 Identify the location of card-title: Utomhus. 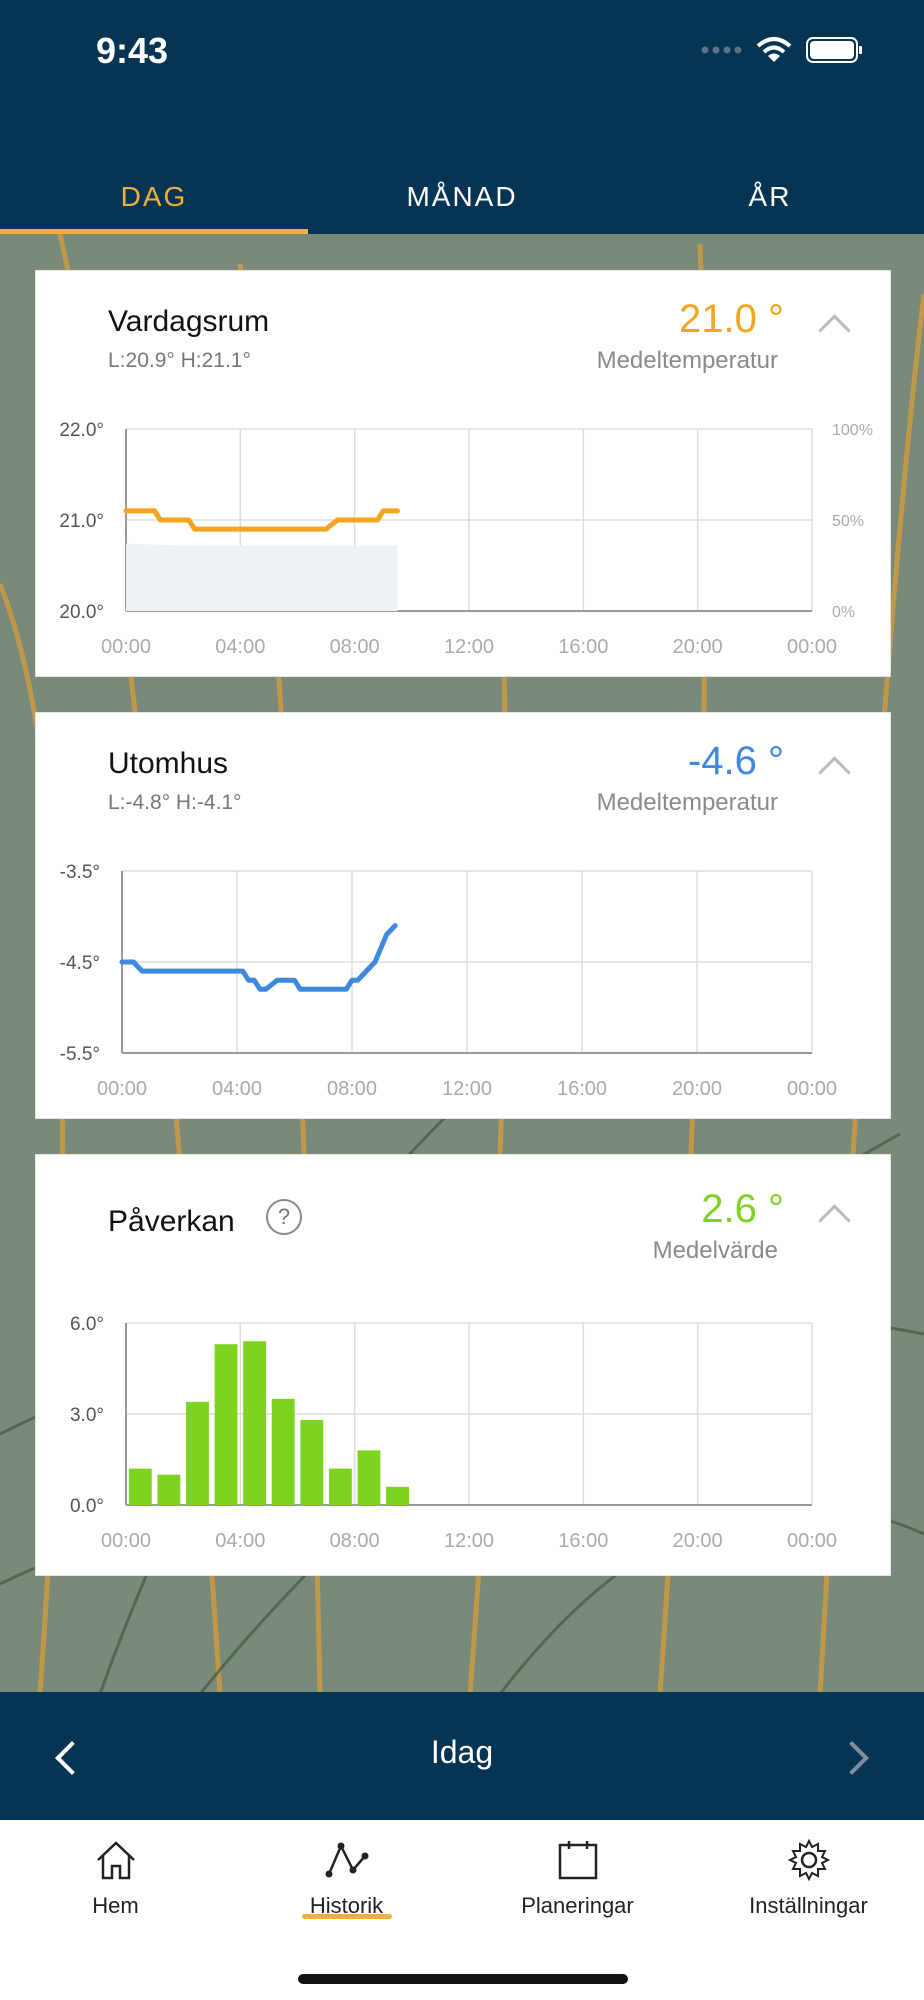
(168, 763).